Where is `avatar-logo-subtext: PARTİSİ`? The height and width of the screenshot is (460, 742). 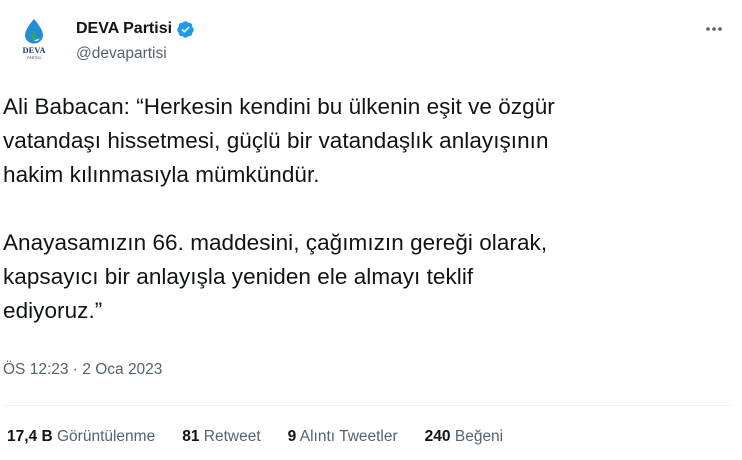 avatar-logo-subtext: PARTİSİ is located at coordinates (34, 57).